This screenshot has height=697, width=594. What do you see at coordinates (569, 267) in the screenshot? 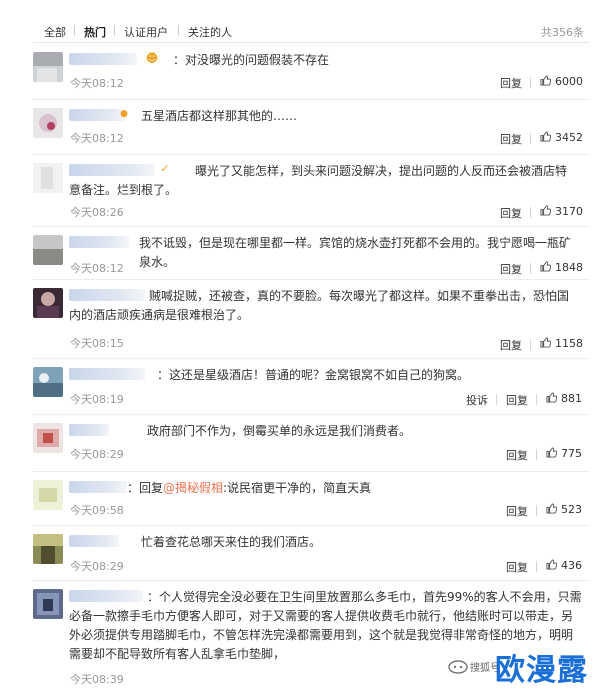
I see `like-count: 1848` at bounding box center [569, 267].